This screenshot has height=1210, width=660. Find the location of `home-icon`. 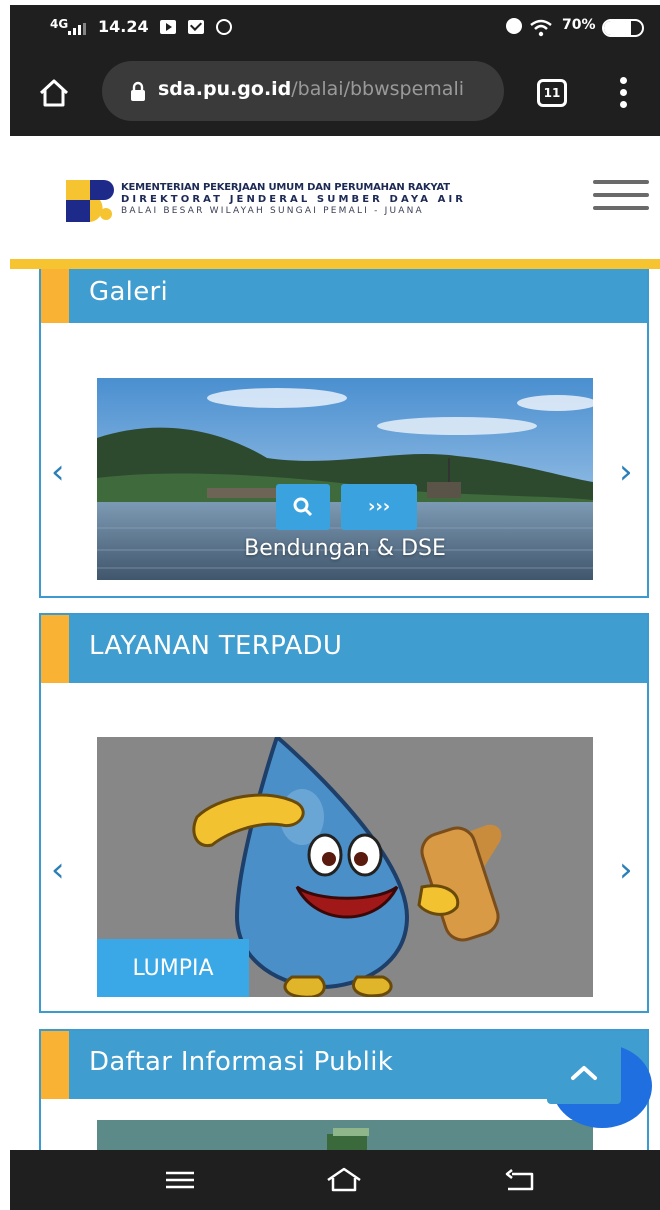

home-icon is located at coordinates (54, 93).